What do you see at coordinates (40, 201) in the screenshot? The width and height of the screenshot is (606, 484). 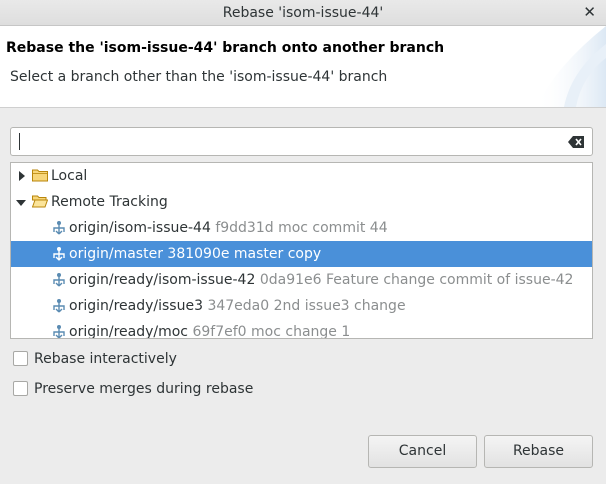 I see `open-folder-icon` at bounding box center [40, 201].